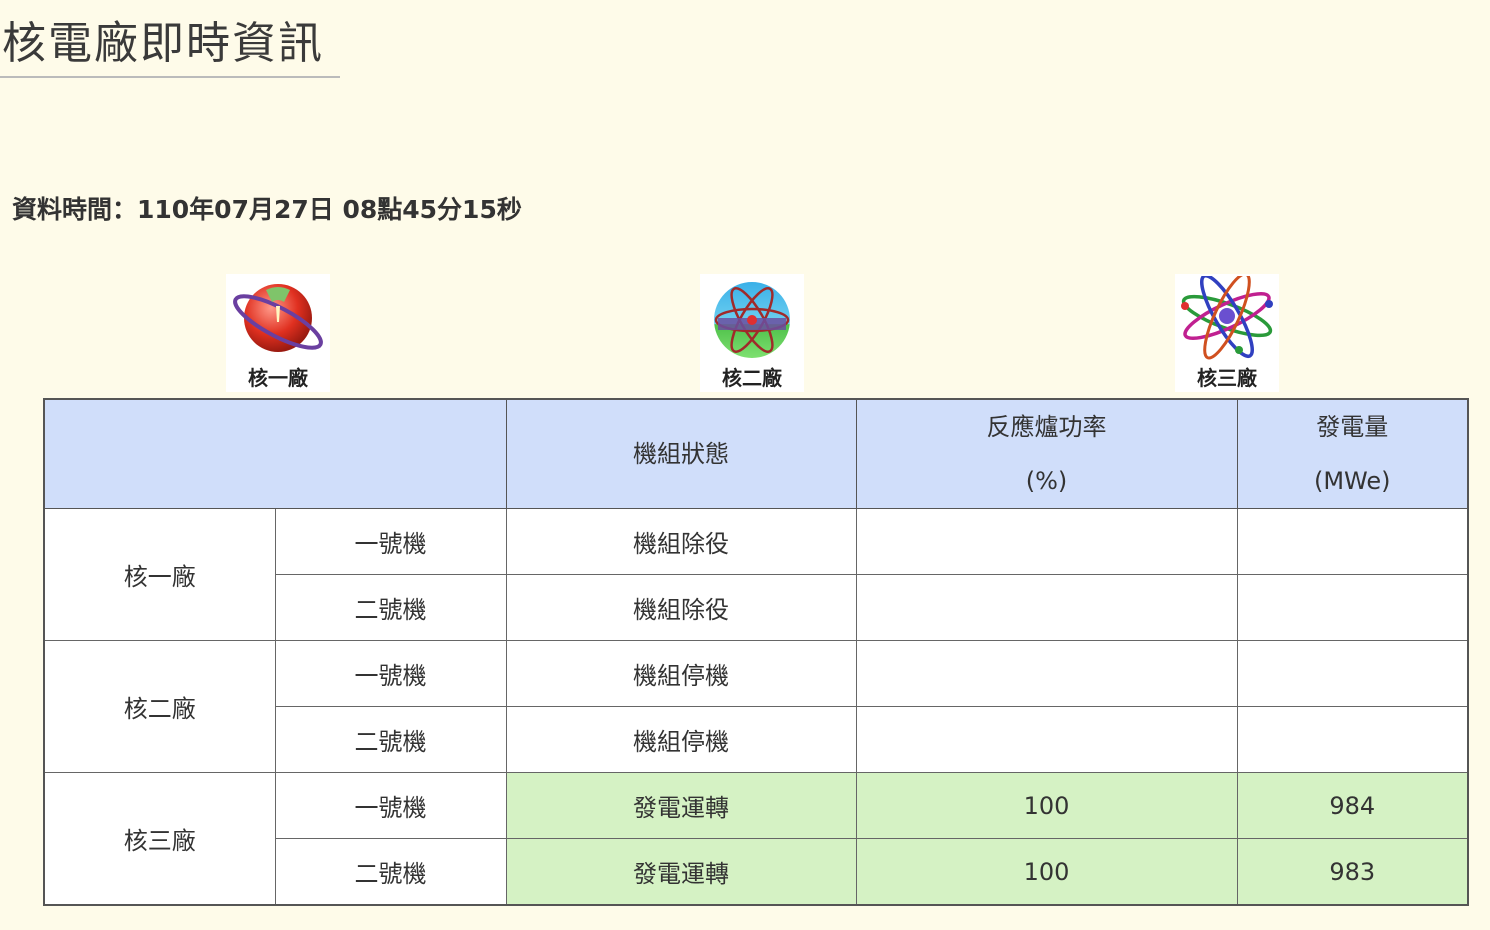 This screenshot has height=930, width=1490. I want to click on title-underline, so click(170, 77).